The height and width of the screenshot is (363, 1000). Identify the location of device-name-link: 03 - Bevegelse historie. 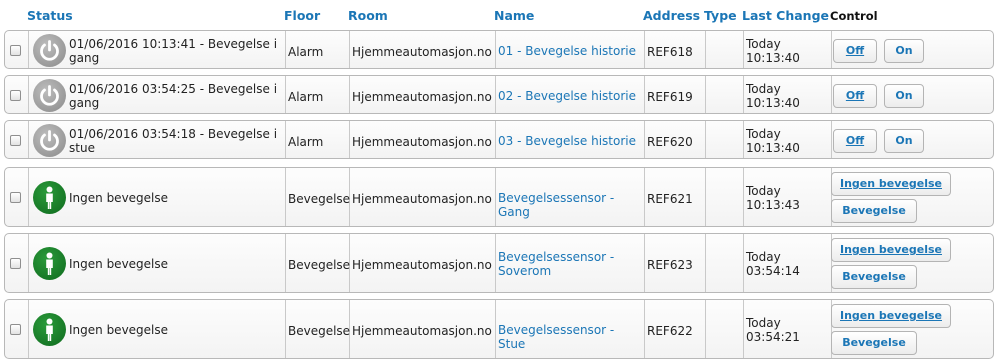
(571, 141).